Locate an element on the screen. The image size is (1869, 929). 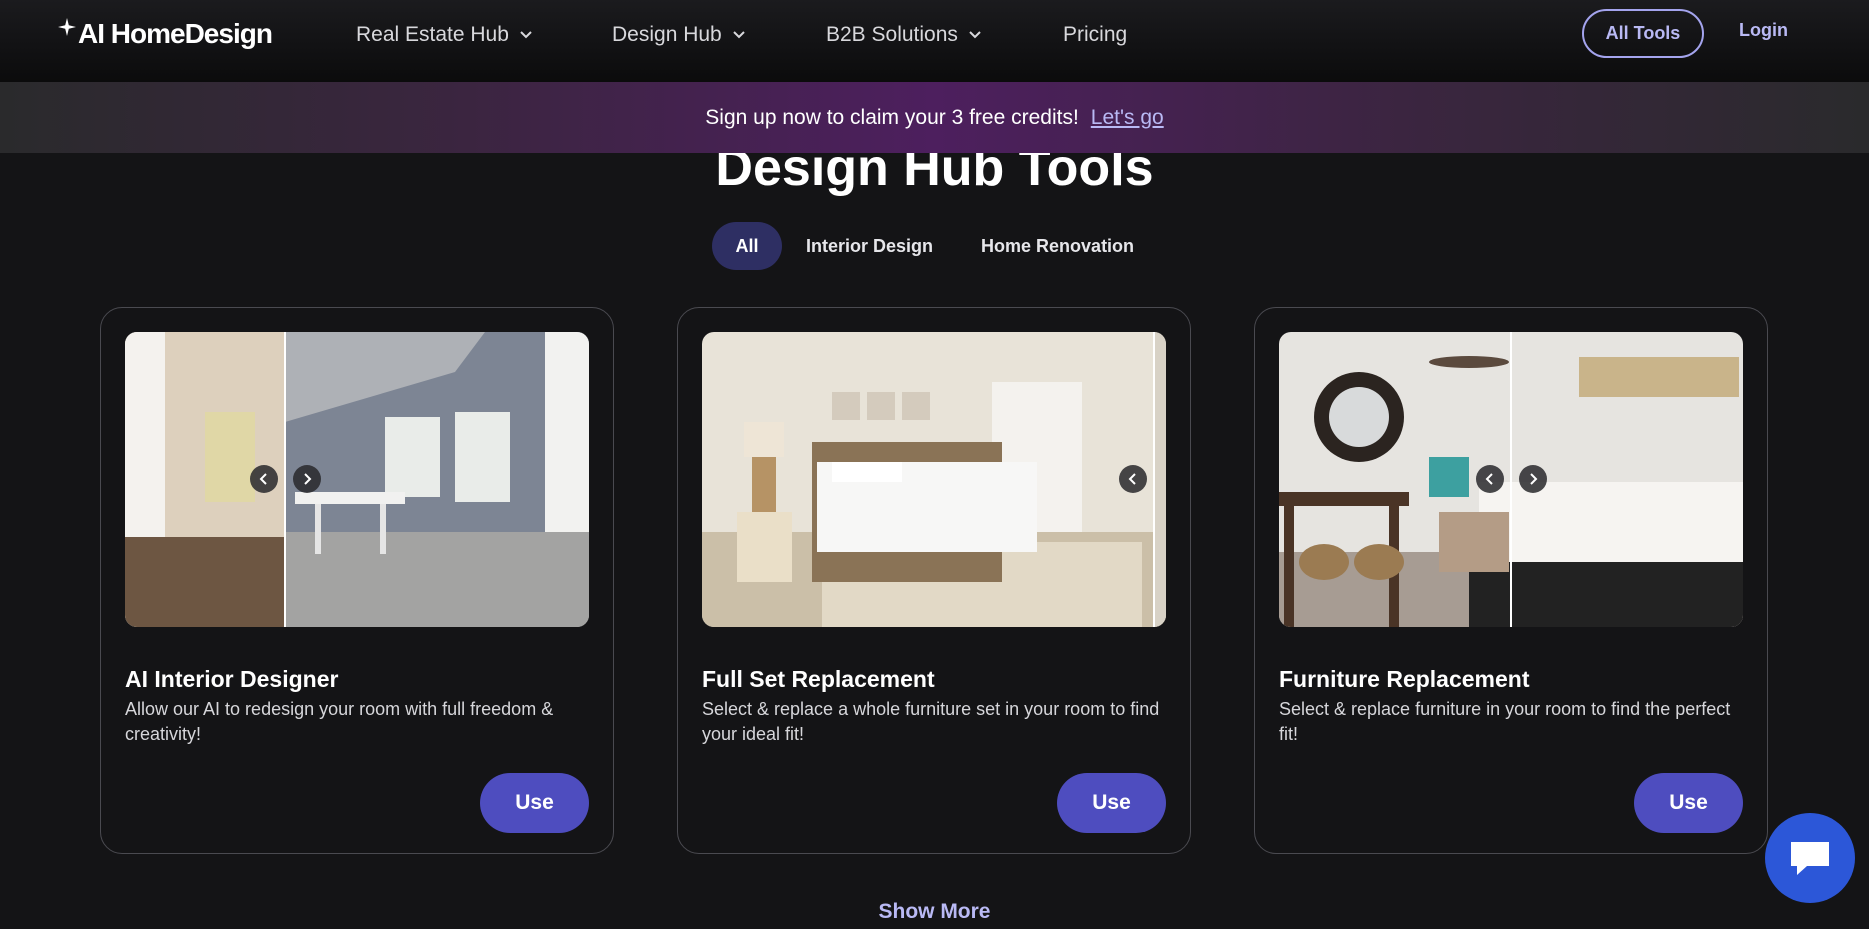
nav-pricing: Pricing is located at coordinates (1095, 35).